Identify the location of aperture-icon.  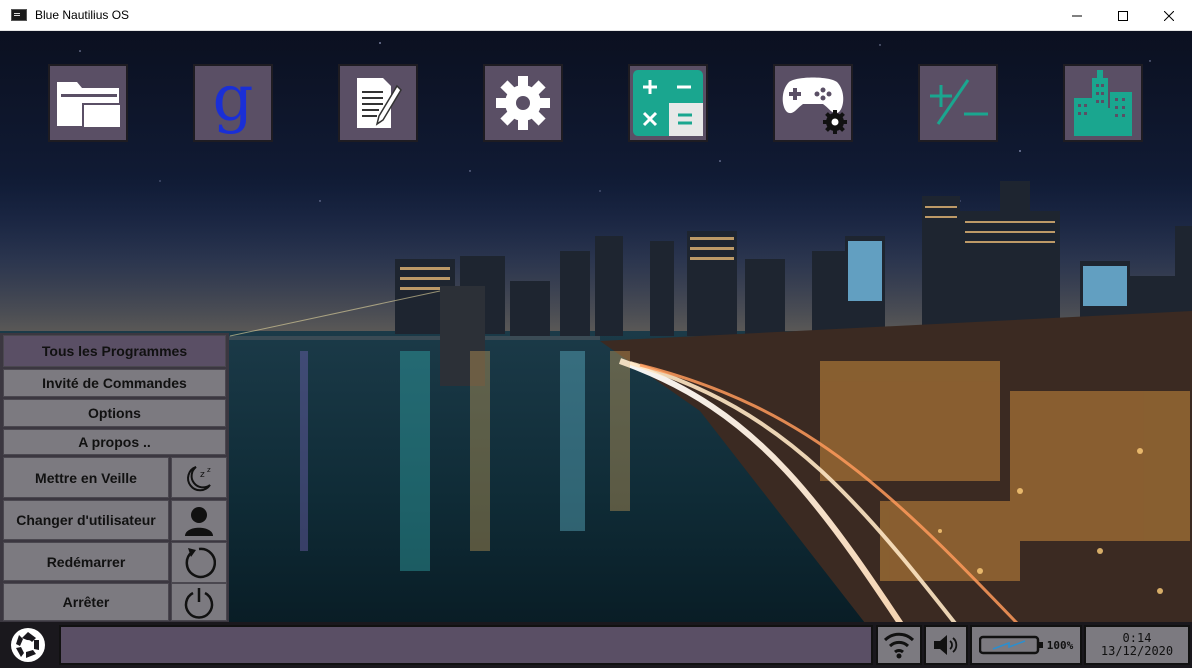
(28, 645).